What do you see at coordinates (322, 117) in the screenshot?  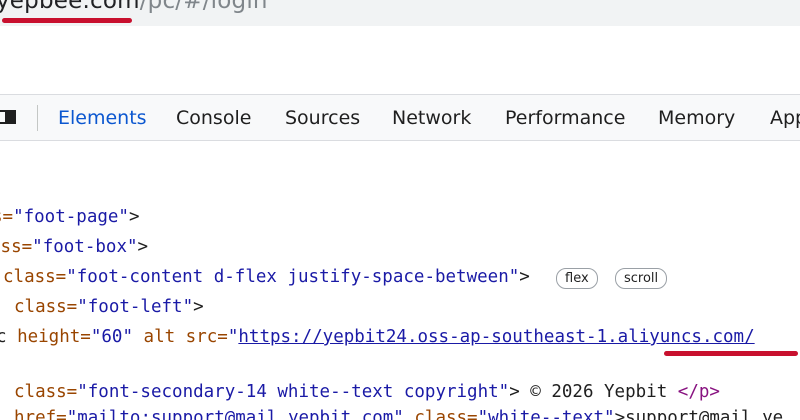 I see `tab-sources: Sources` at bounding box center [322, 117].